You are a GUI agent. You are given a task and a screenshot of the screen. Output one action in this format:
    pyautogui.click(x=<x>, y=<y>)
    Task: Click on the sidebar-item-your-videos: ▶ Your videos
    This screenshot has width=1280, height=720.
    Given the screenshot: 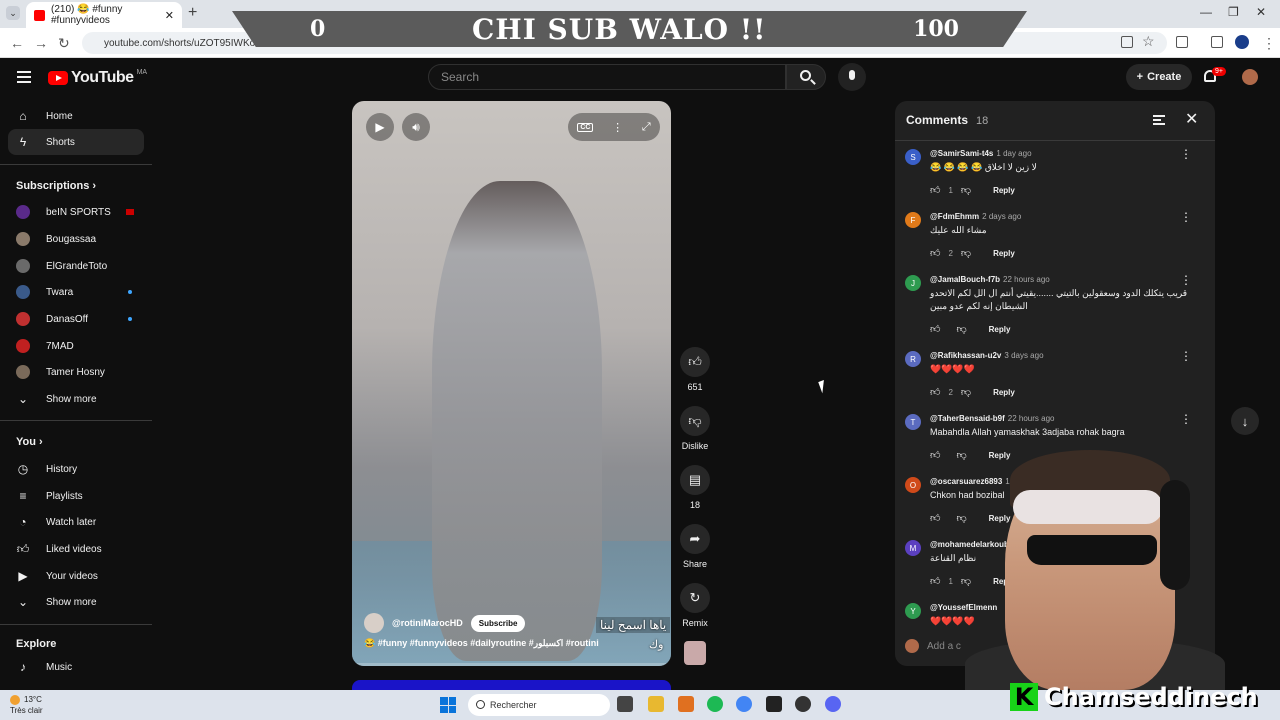 What is the action you would take?
    pyautogui.click(x=76, y=576)
    